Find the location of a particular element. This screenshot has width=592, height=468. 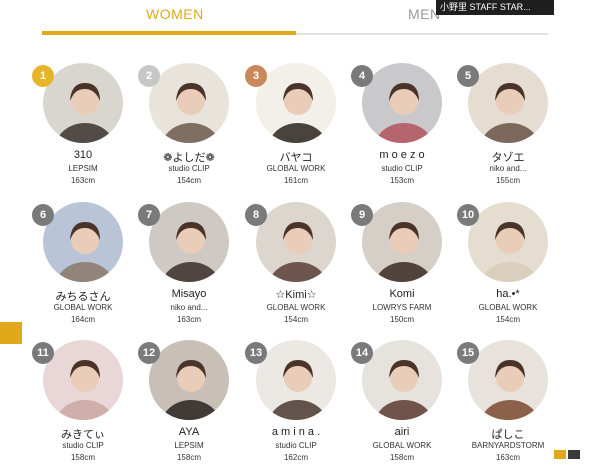

staff-card: 9 Komi LOWRYS FARM 150cm is located at coordinates (402, 266).